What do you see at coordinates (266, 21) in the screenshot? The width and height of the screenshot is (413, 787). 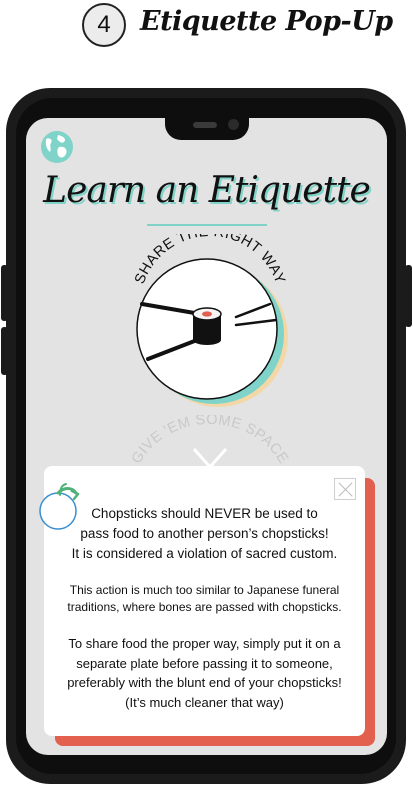 I see `page-title: Etiquette Pop-Up` at bounding box center [266, 21].